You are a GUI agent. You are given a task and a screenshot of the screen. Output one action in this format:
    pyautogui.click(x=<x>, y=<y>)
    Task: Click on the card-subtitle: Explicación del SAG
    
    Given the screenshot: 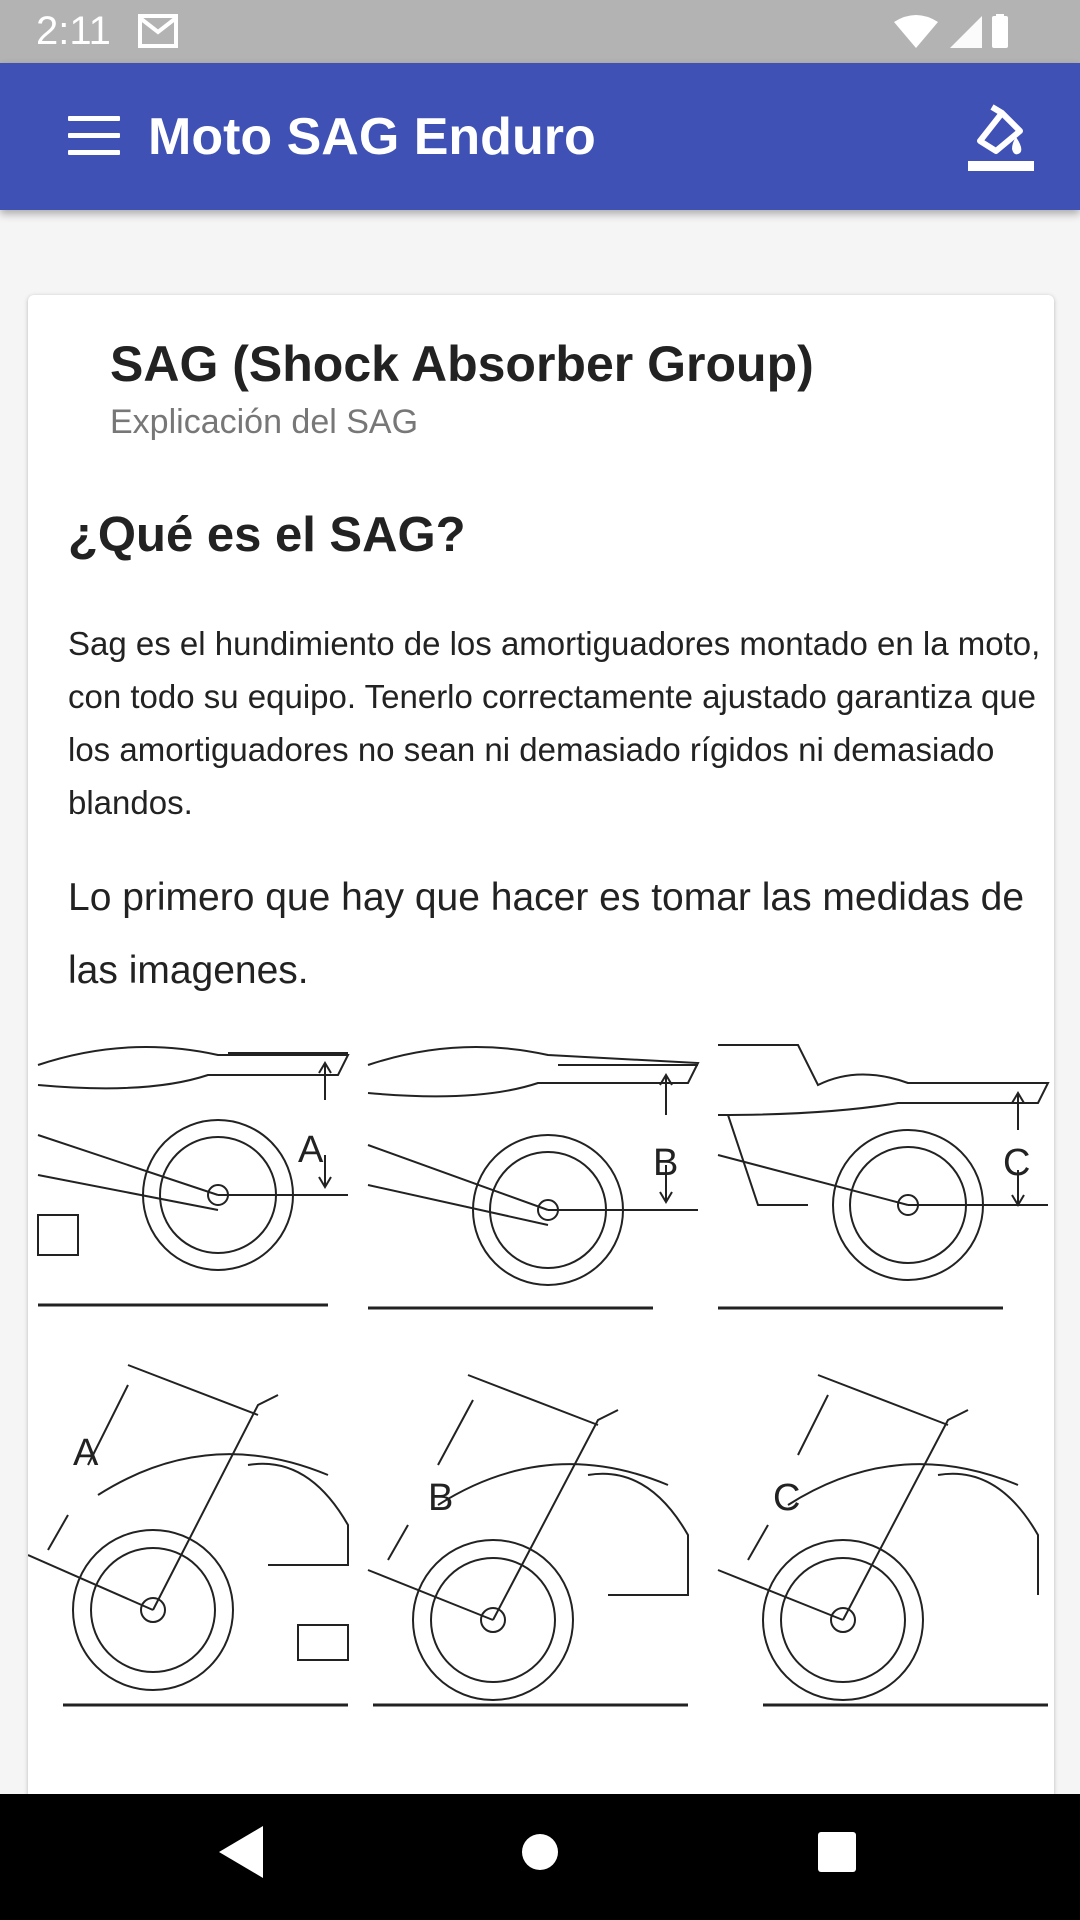 What is the action you would take?
    pyautogui.click(x=264, y=422)
    